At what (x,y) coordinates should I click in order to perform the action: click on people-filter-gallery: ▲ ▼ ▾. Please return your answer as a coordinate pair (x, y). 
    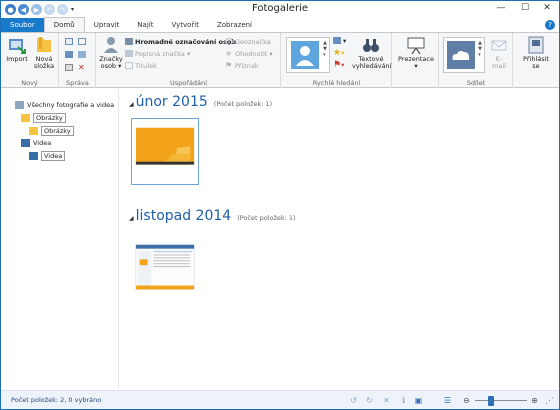
    Looking at the image, I should click on (308, 55).